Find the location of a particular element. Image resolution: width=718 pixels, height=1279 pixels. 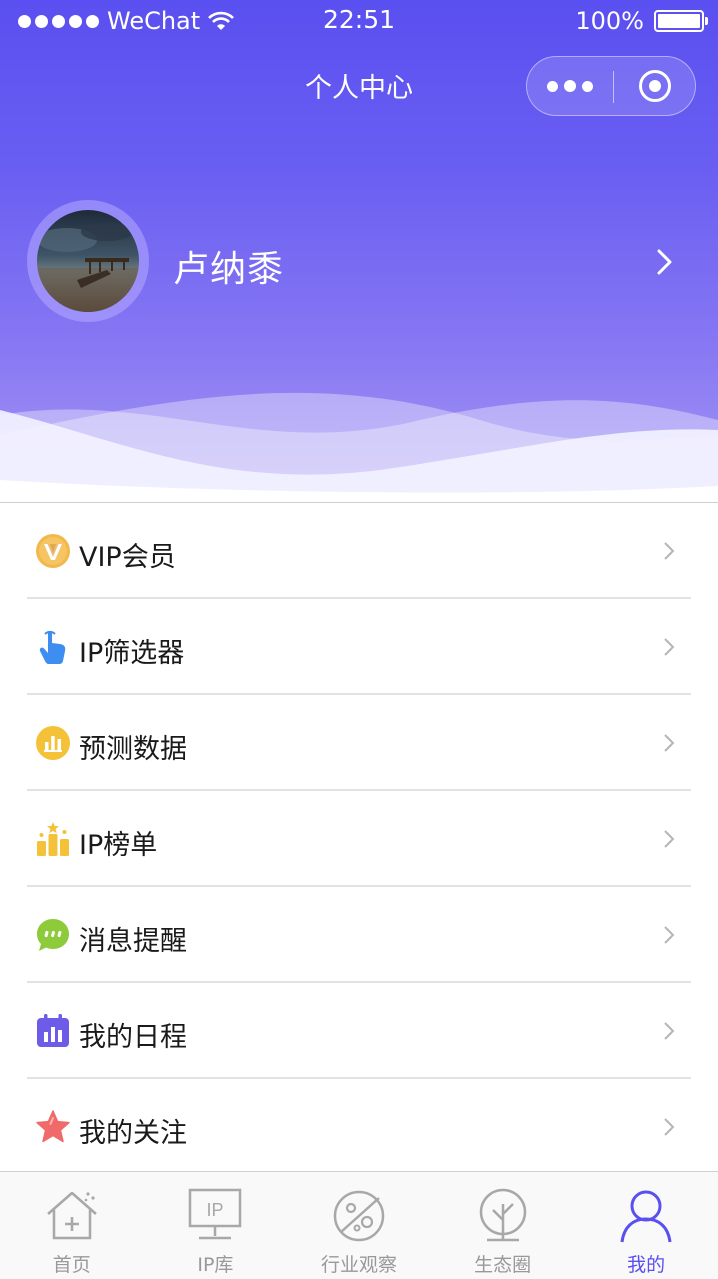

star-icon is located at coordinates (53, 1126).